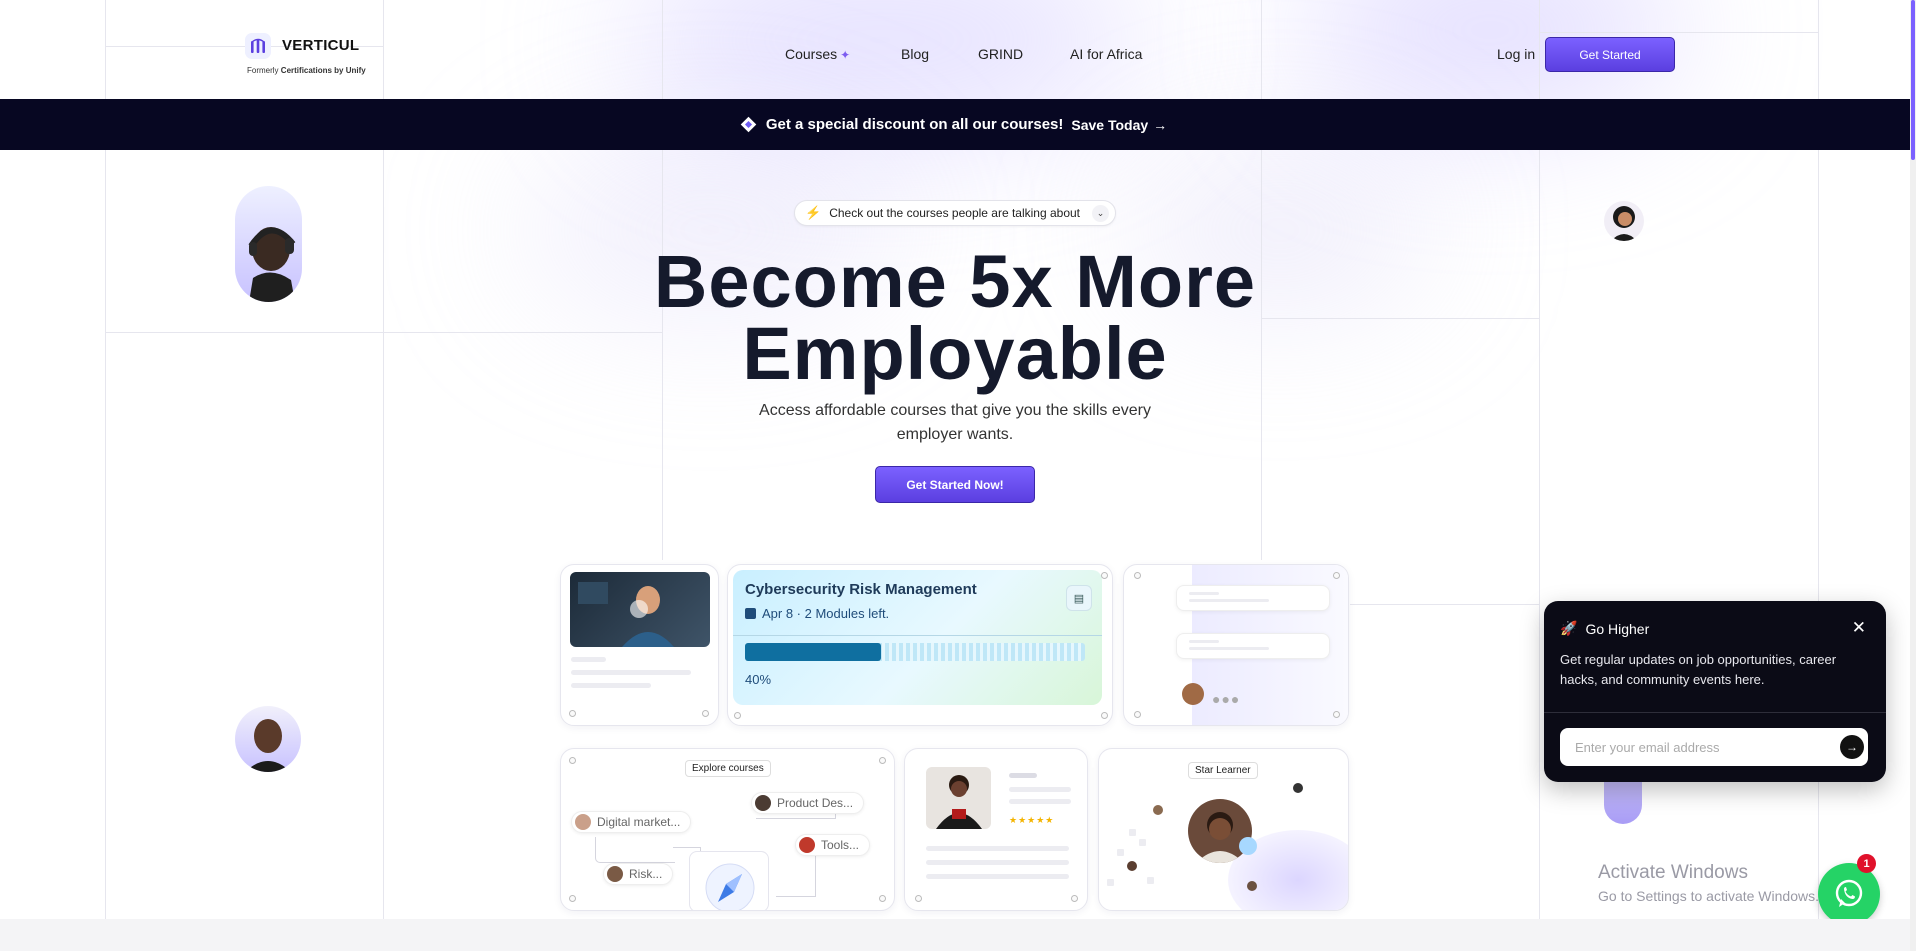 The height and width of the screenshot is (951, 1916). Describe the element at coordinates (955, 353) in the screenshot. I see `headline-line-2: Employable` at that location.